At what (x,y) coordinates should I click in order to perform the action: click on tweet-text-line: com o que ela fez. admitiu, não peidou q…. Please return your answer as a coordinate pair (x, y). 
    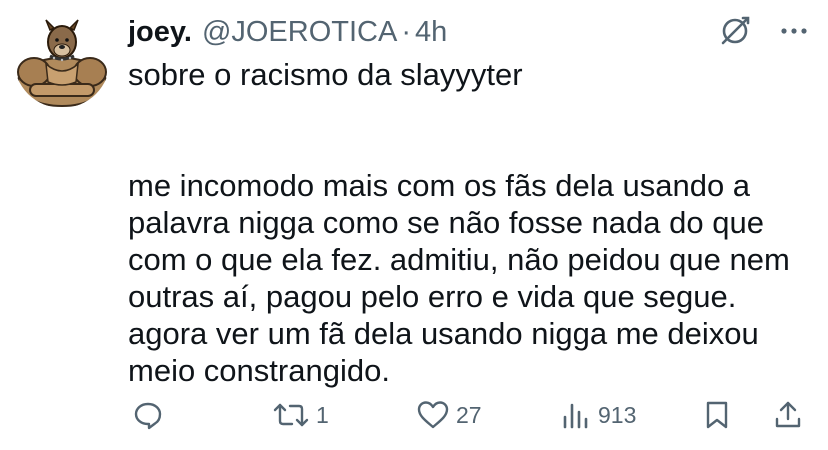
    Looking at the image, I should click on (459, 259).